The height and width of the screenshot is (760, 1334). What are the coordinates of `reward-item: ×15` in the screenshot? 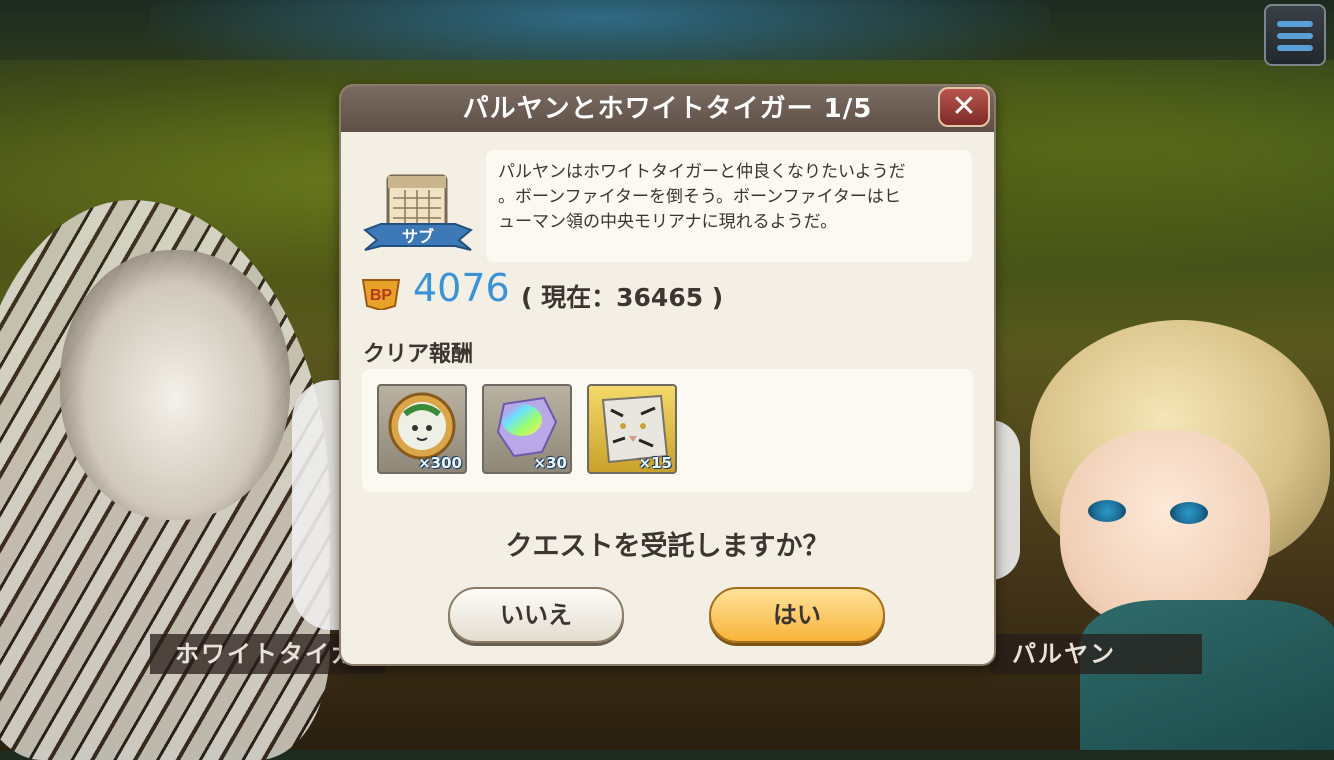 It's located at (632, 429).